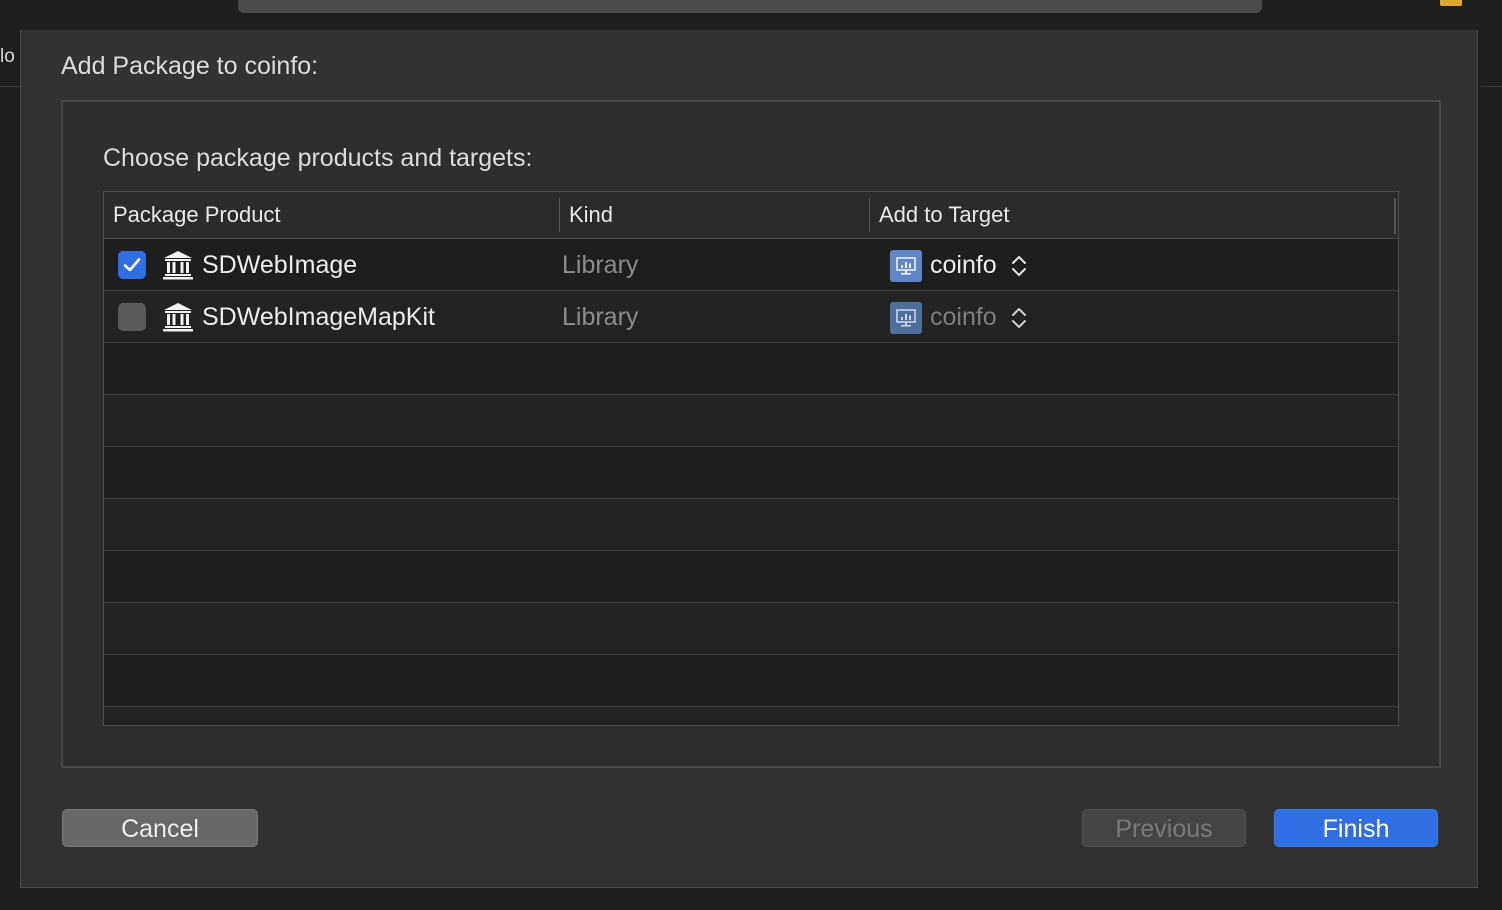 The height and width of the screenshot is (910, 1502). Describe the element at coordinates (591, 215) in the screenshot. I see `column-header-kind: Kind` at that location.